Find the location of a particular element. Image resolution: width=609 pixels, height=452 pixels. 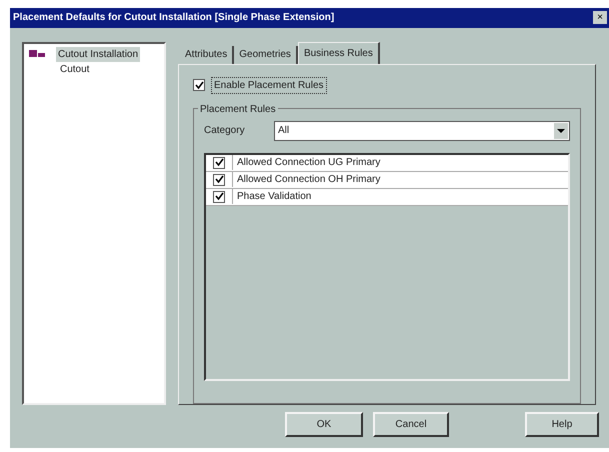

dialog-button: Cancel is located at coordinates (411, 424).